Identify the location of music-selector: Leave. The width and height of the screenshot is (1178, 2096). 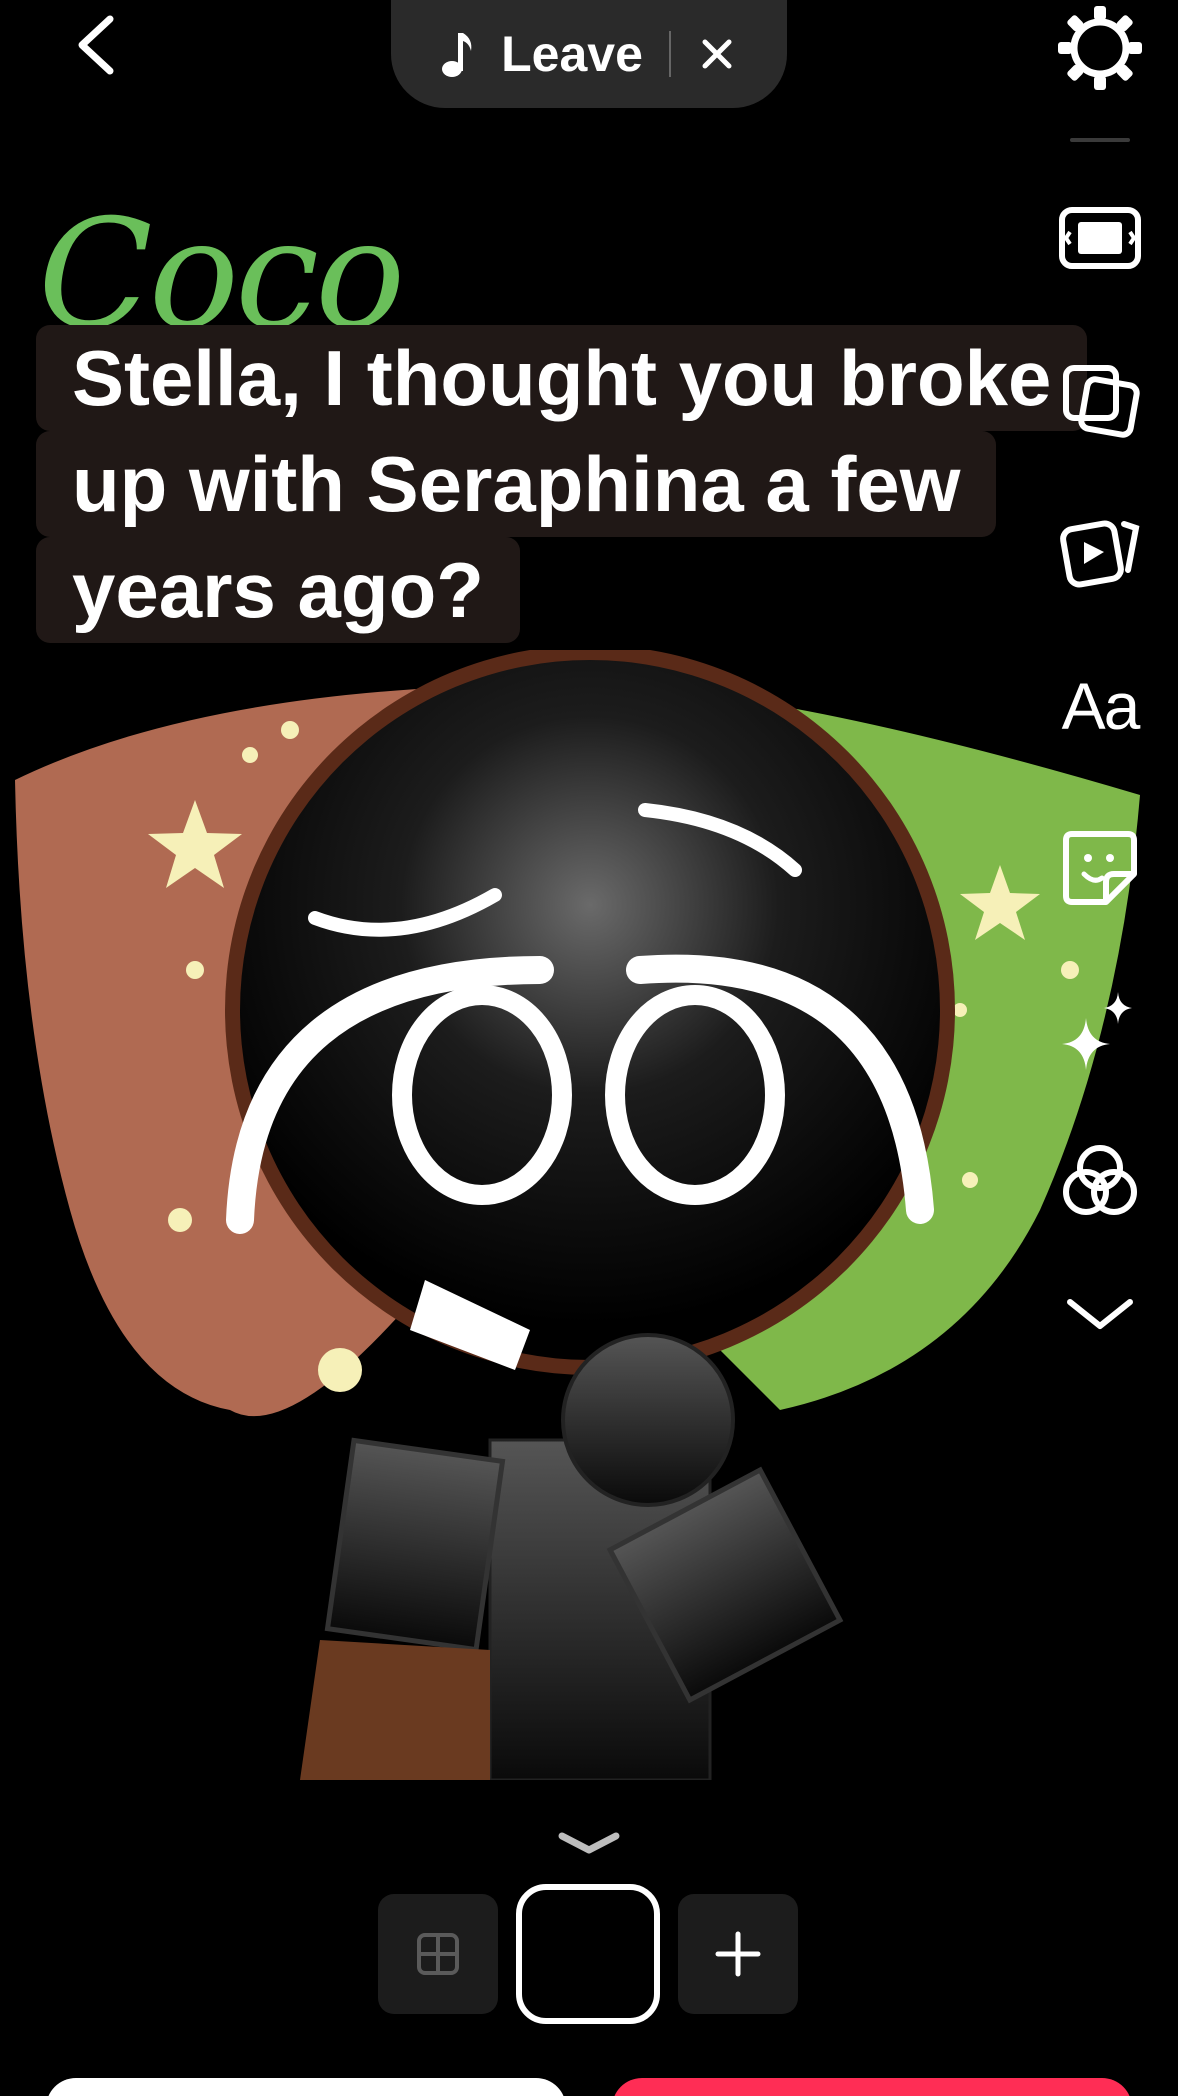
(589, 54).